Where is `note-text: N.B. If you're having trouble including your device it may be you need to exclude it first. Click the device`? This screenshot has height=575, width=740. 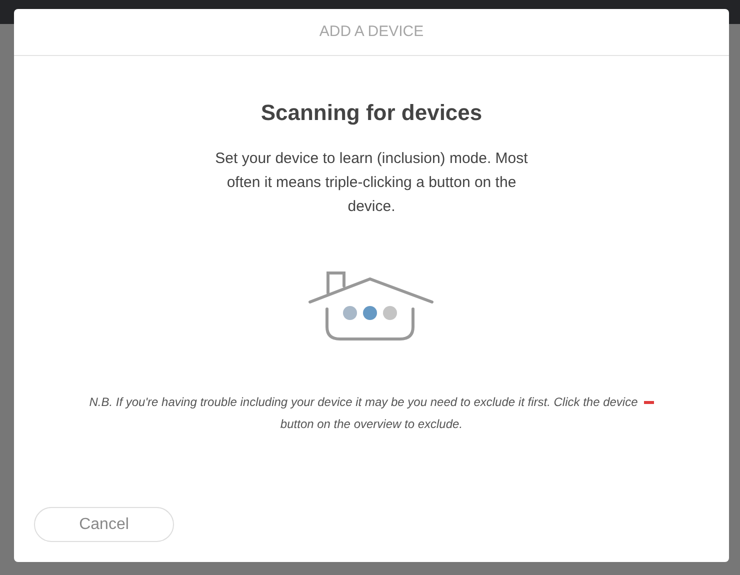
note-text: N.B. If you're having trouble including your device it may be you need to exclude it first. Click the device is located at coordinates (363, 402).